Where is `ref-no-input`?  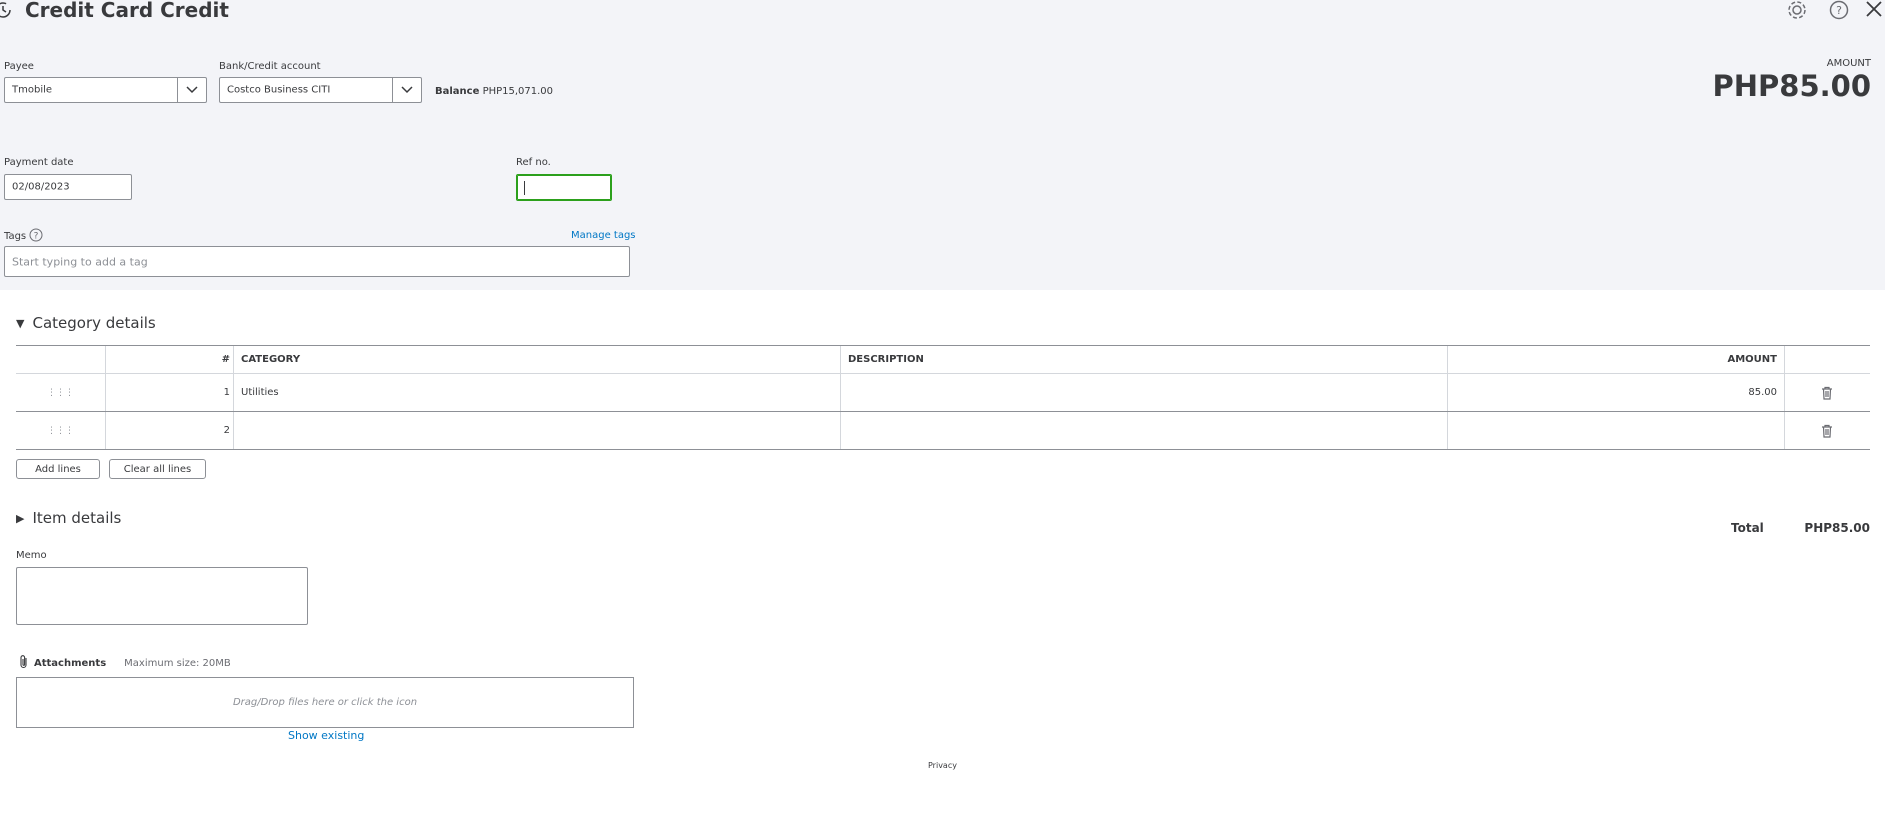
ref-no-input is located at coordinates (564, 187).